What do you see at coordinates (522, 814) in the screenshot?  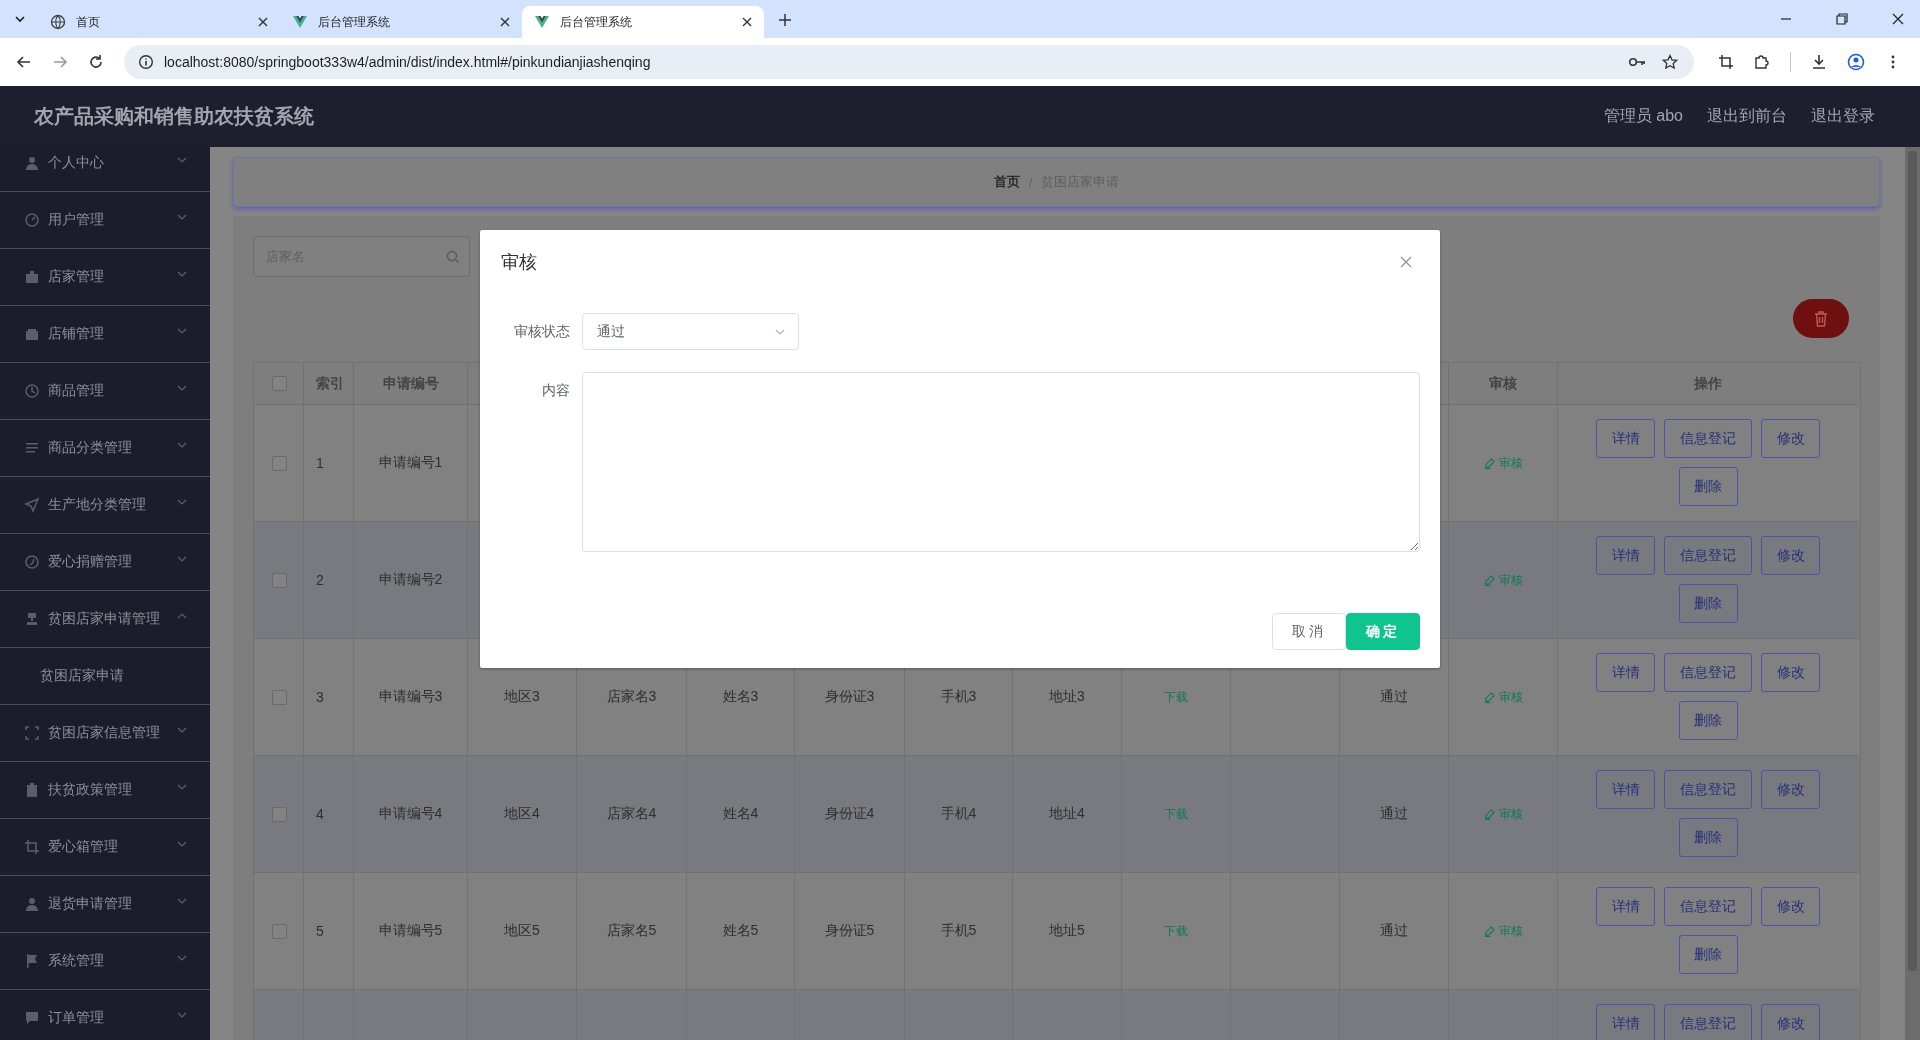 I see `table-cell: 地区4` at bounding box center [522, 814].